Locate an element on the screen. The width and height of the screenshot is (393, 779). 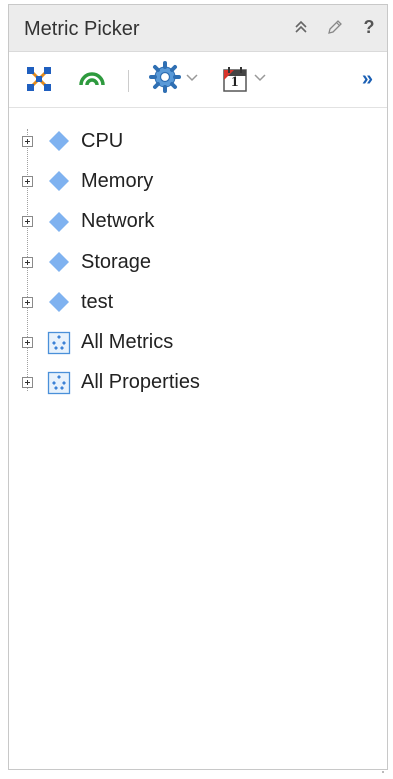
tree-node-storage: Storage is located at coordinates (198, 262).